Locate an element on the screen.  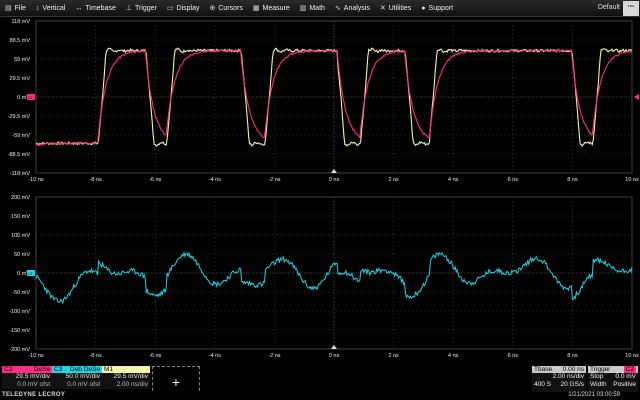
top-y-tick-label: -88.5 mV is located at coordinates (19, 155).